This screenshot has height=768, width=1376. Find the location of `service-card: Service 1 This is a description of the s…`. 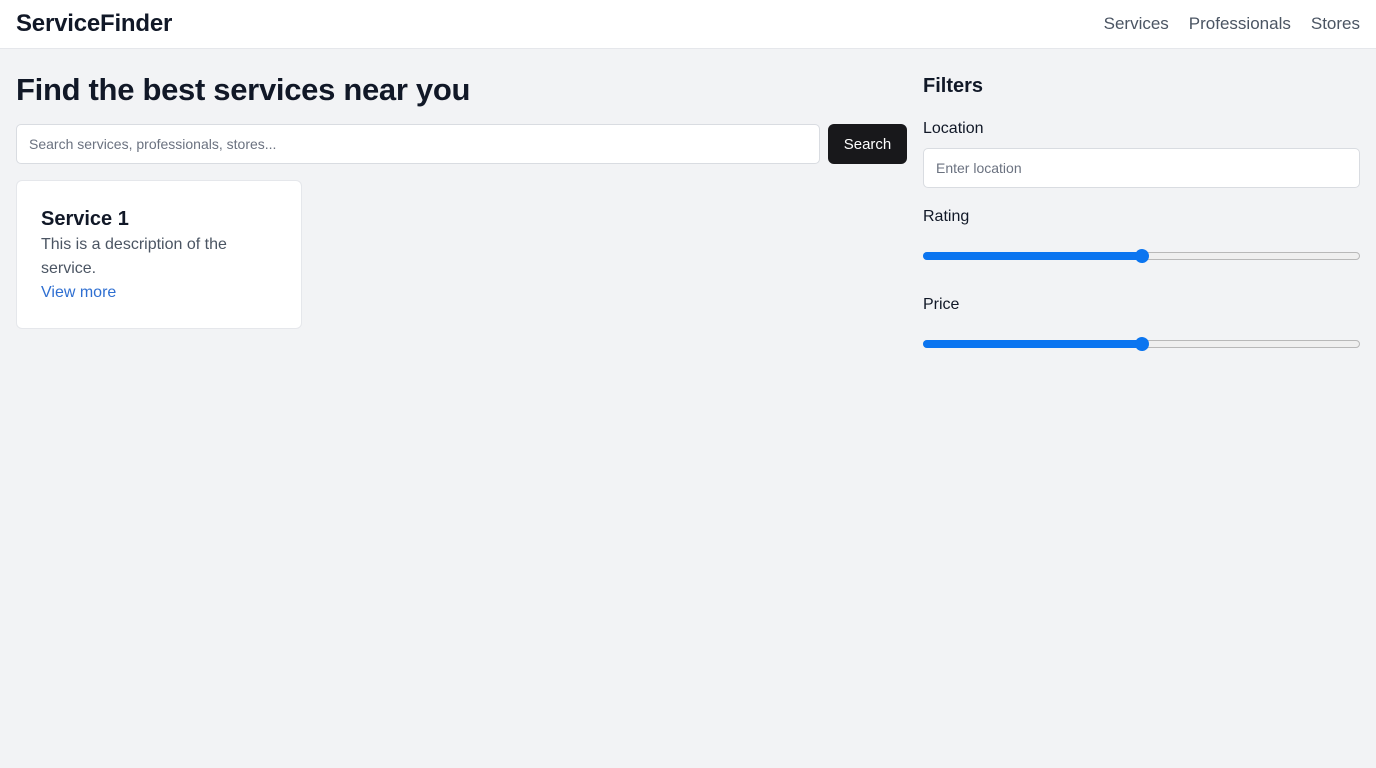

service-card: Service 1 This is a description of the s… is located at coordinates (159, 254).